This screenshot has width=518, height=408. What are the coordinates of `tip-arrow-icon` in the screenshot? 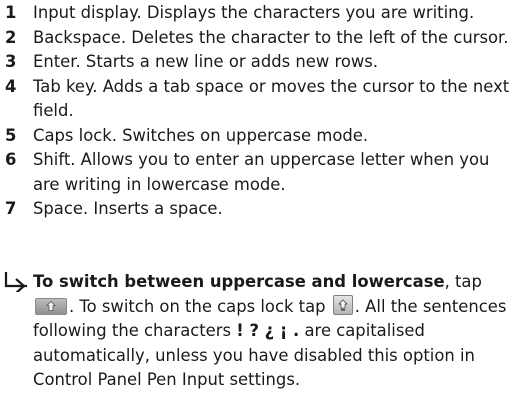 It's located at (18, 282).